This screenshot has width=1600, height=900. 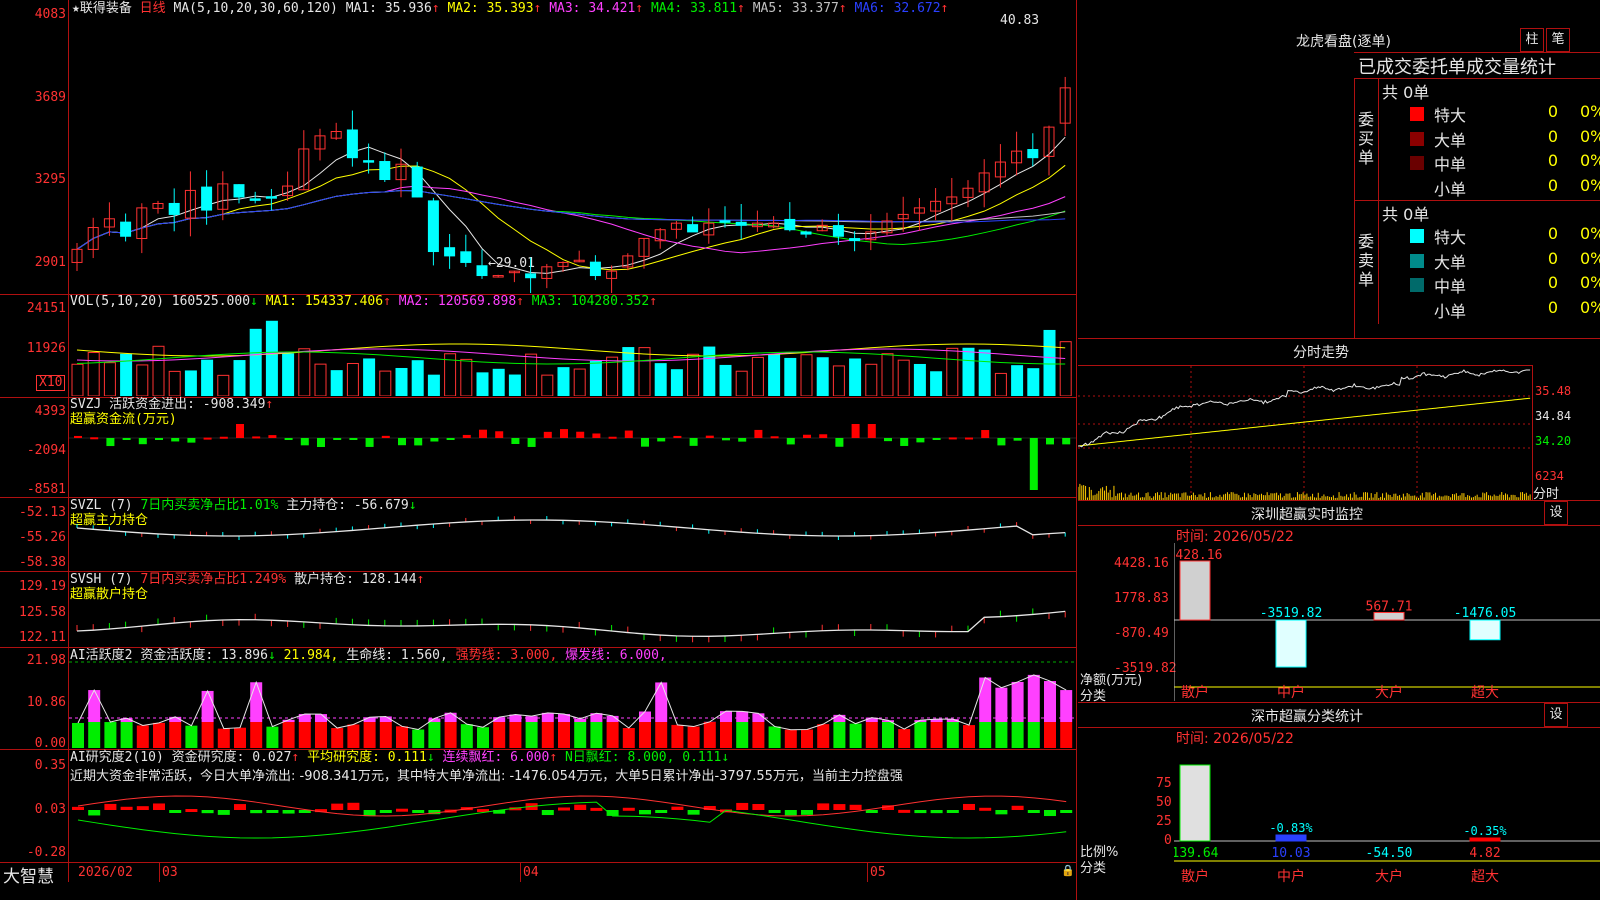 I want to click on class-pct-label: -0.35%, so click(x=1485, y=831).